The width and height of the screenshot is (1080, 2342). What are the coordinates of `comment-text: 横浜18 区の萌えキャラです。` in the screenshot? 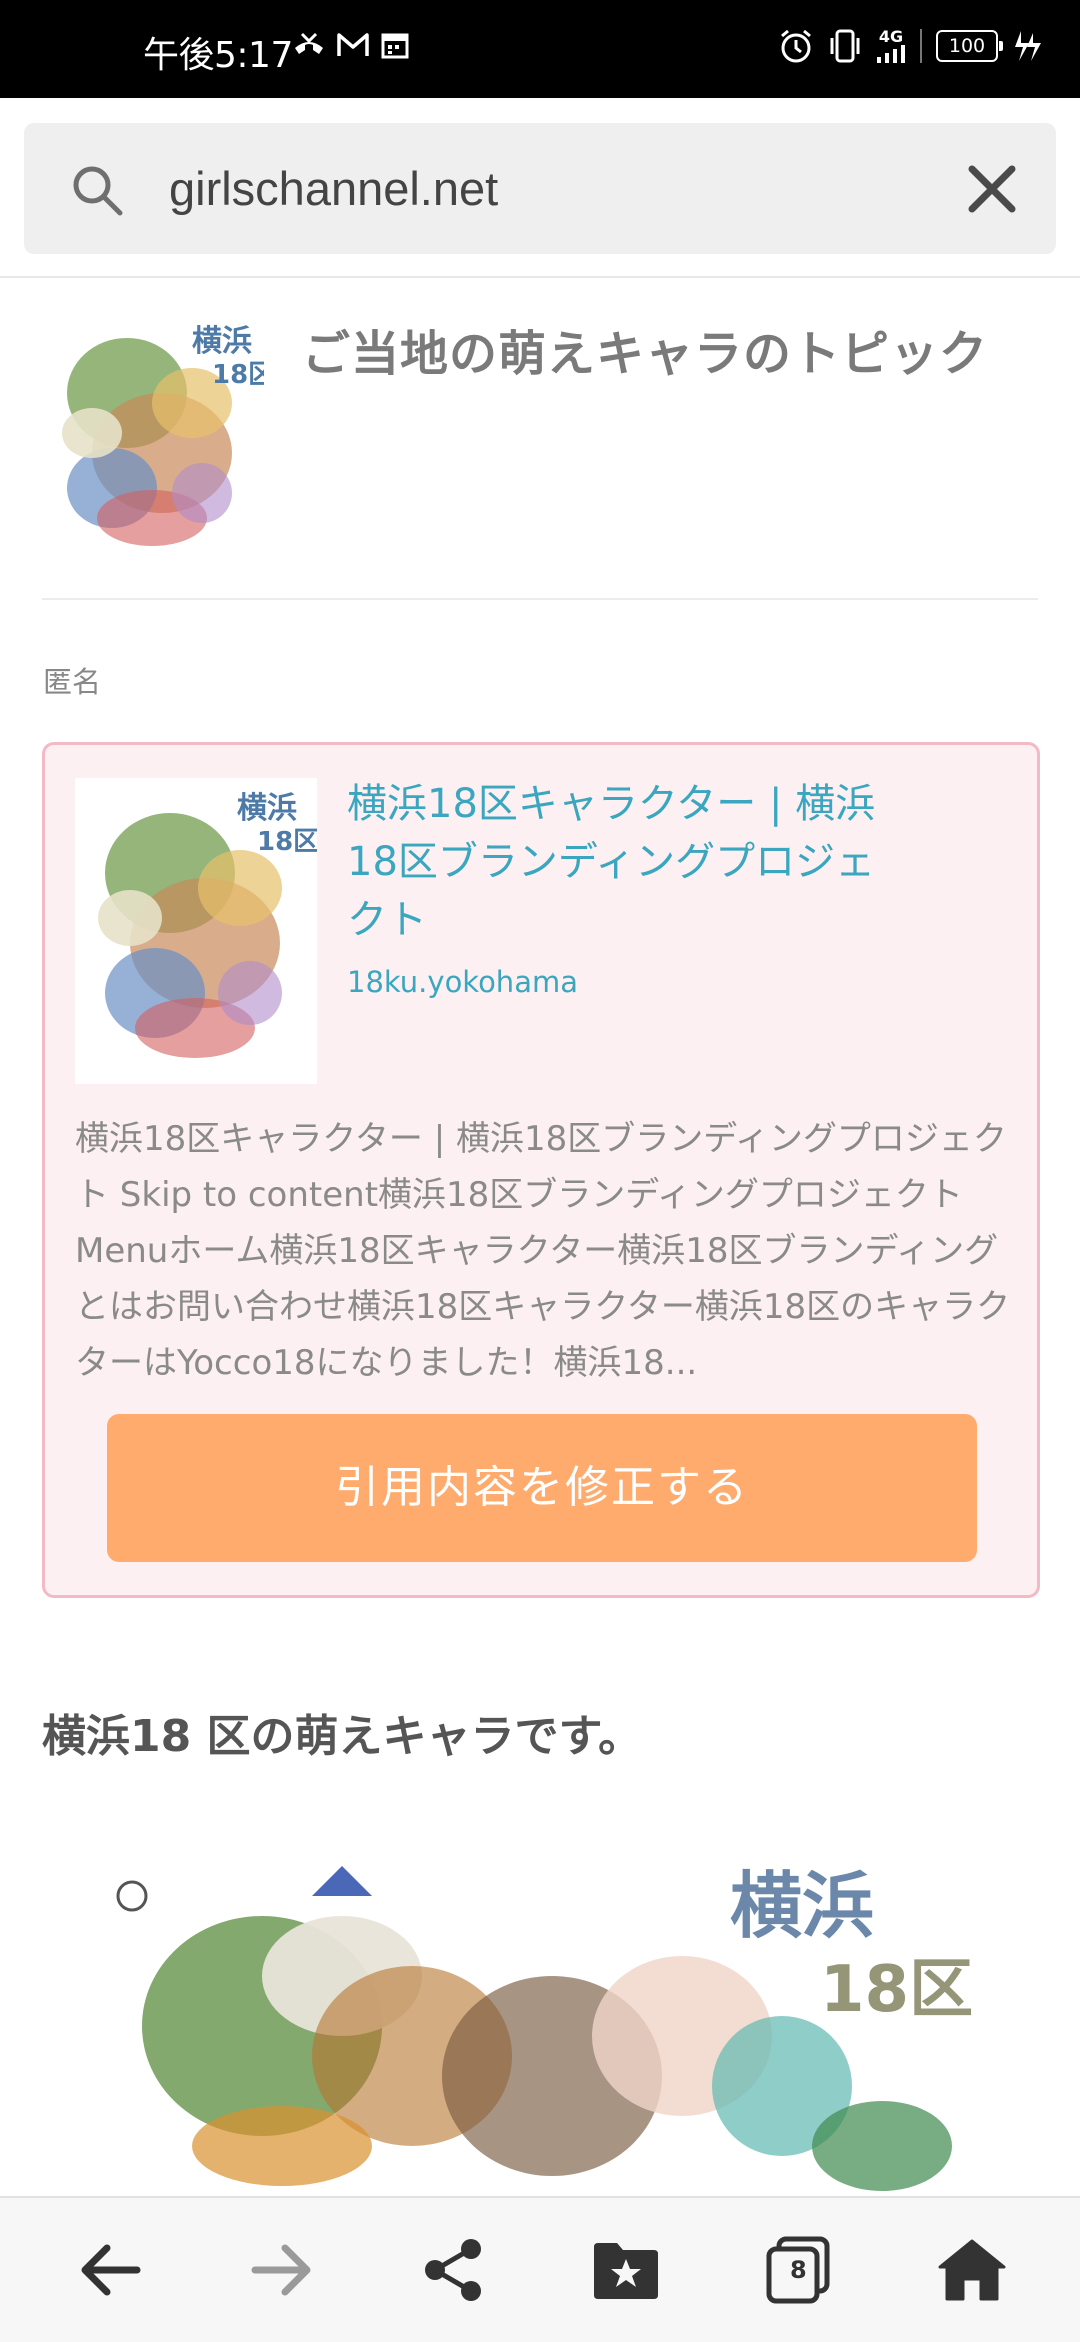 It's located at (342, 1736).